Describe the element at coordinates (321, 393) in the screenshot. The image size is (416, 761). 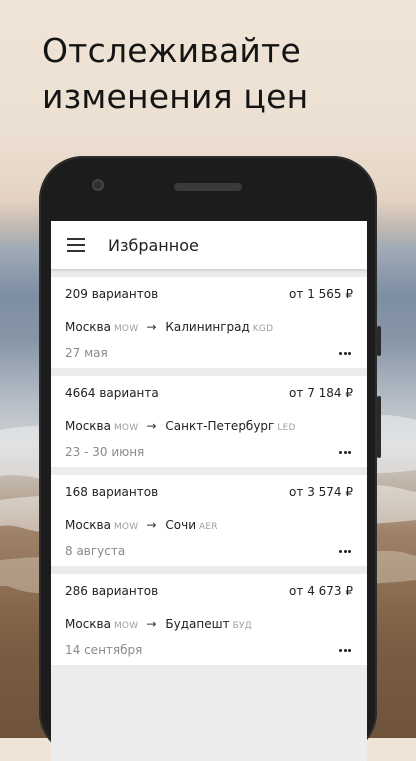
I see `min-price: от 7 184 ₽` at that location.